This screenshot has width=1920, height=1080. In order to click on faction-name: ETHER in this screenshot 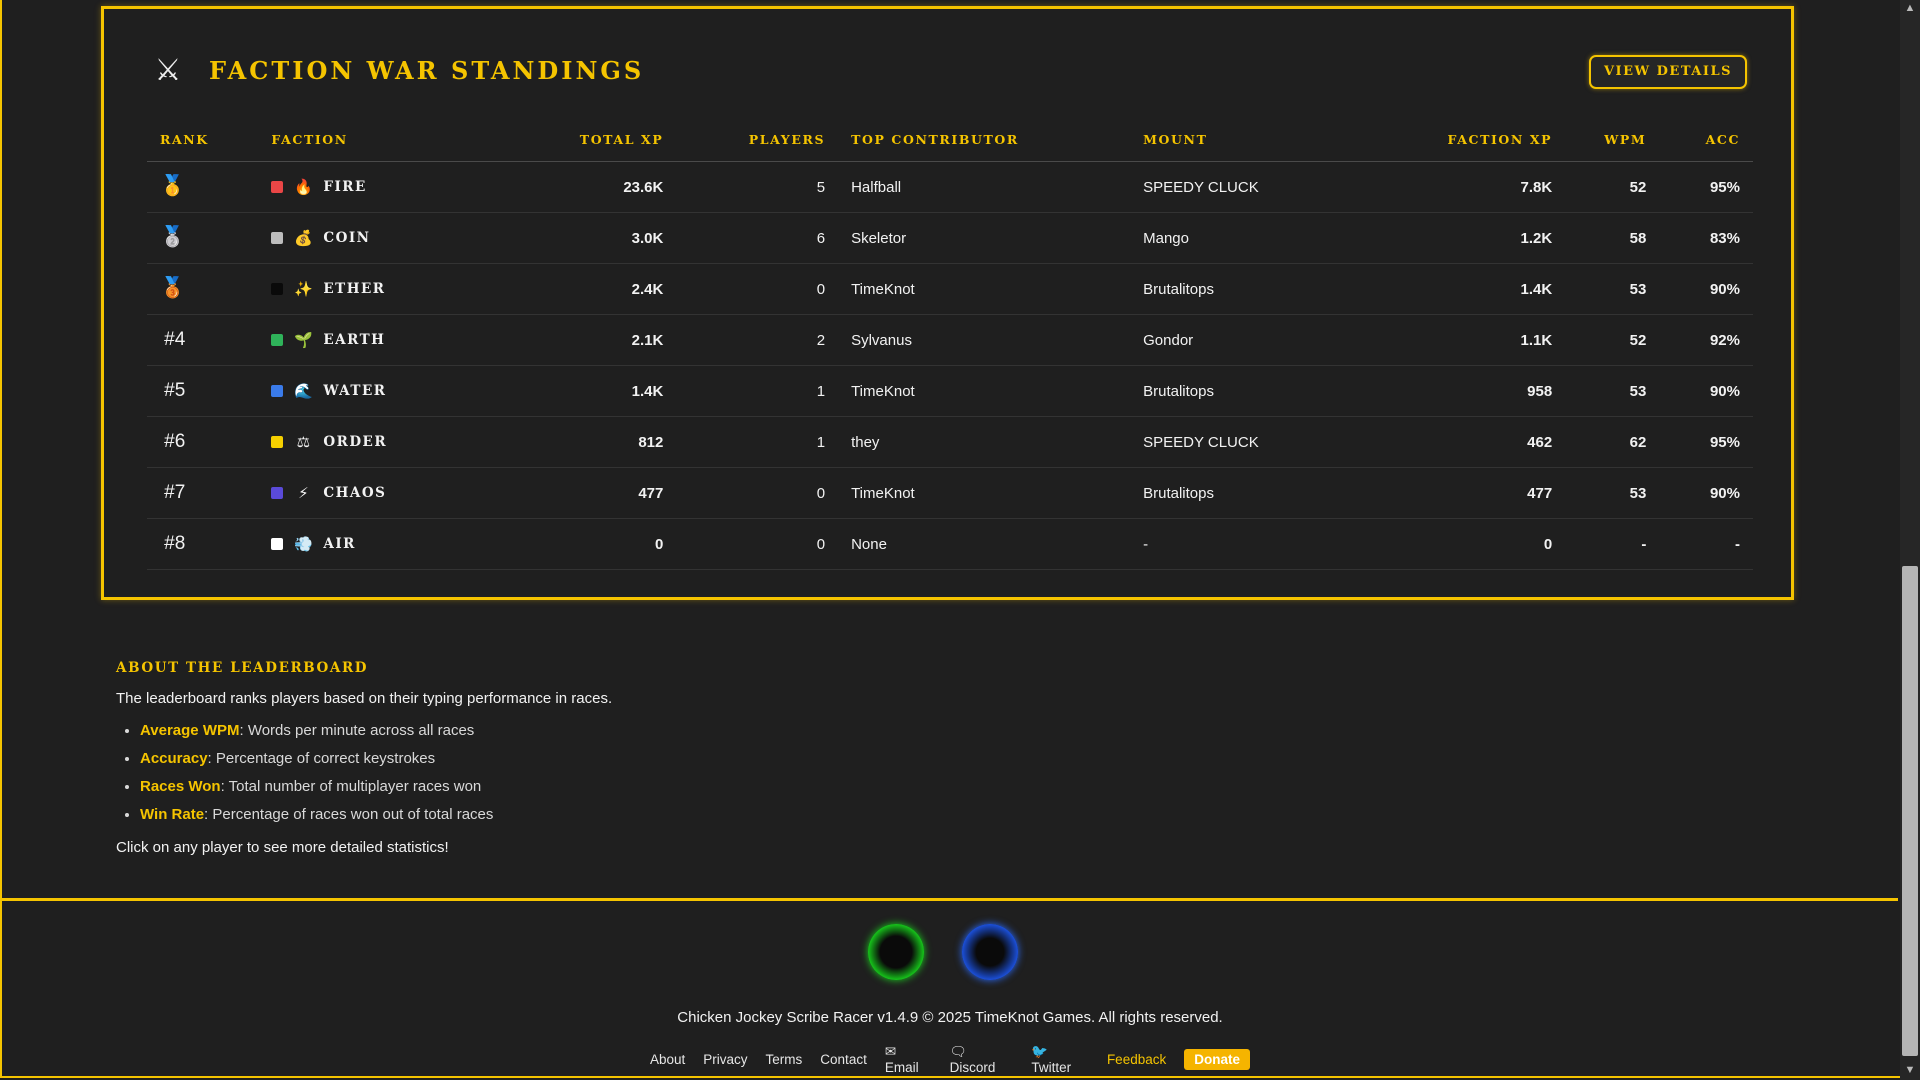, I will do `click(354, 289)`.